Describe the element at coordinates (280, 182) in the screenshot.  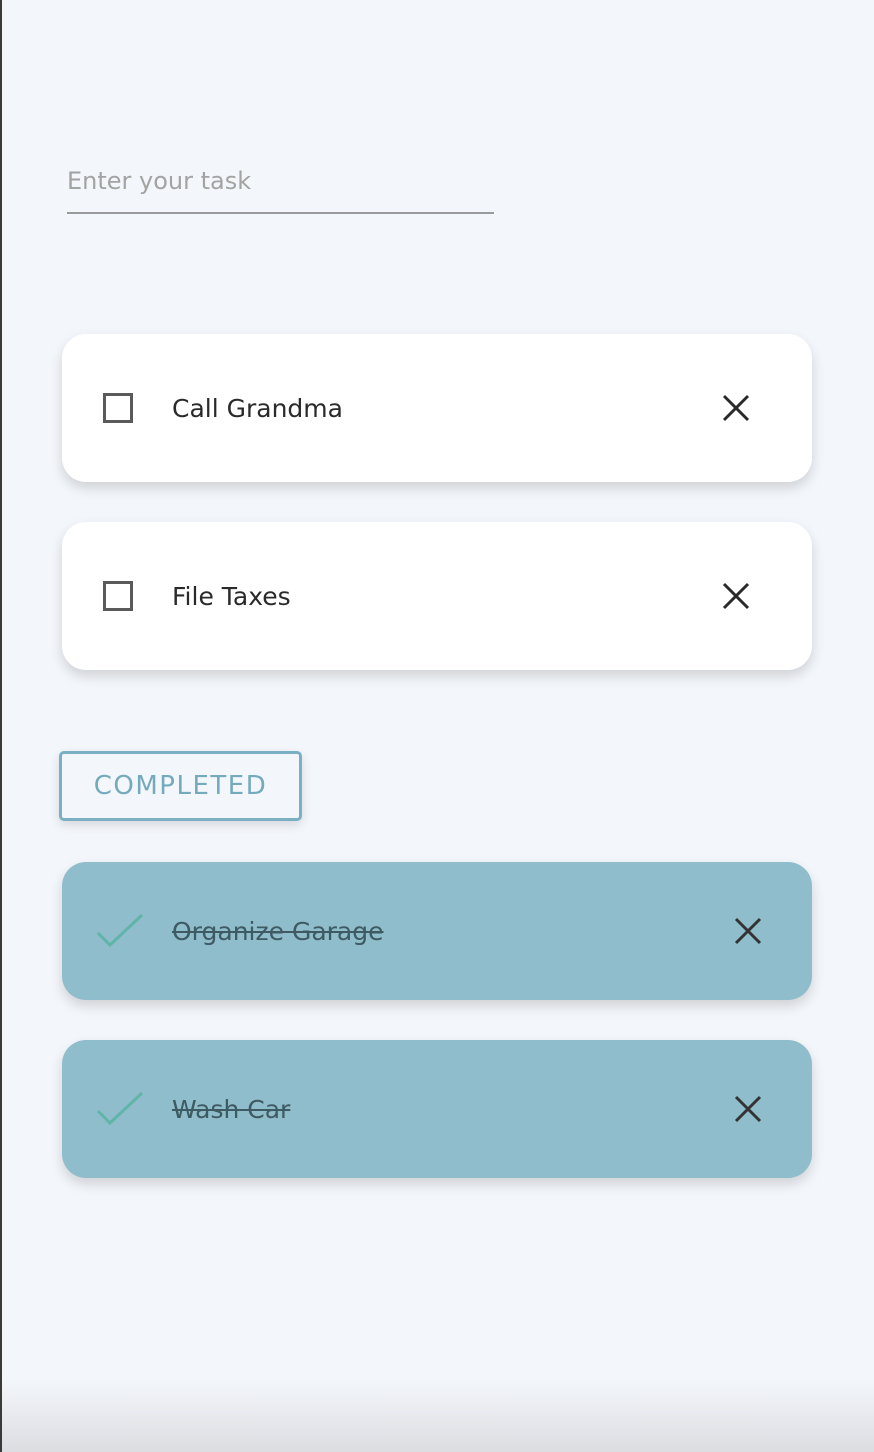
I see `task-input` at that location.